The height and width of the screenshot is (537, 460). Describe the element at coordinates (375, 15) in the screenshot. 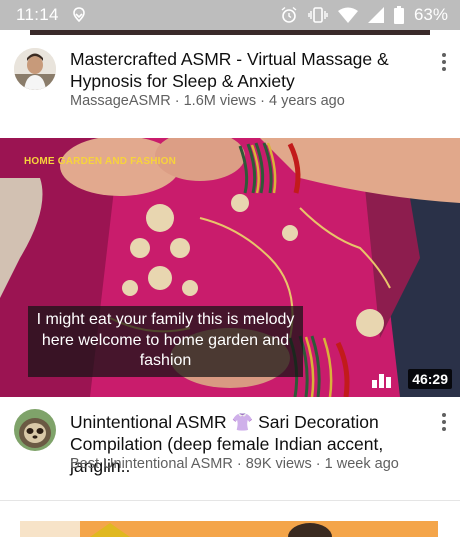

I see `signal-icon` at that location.